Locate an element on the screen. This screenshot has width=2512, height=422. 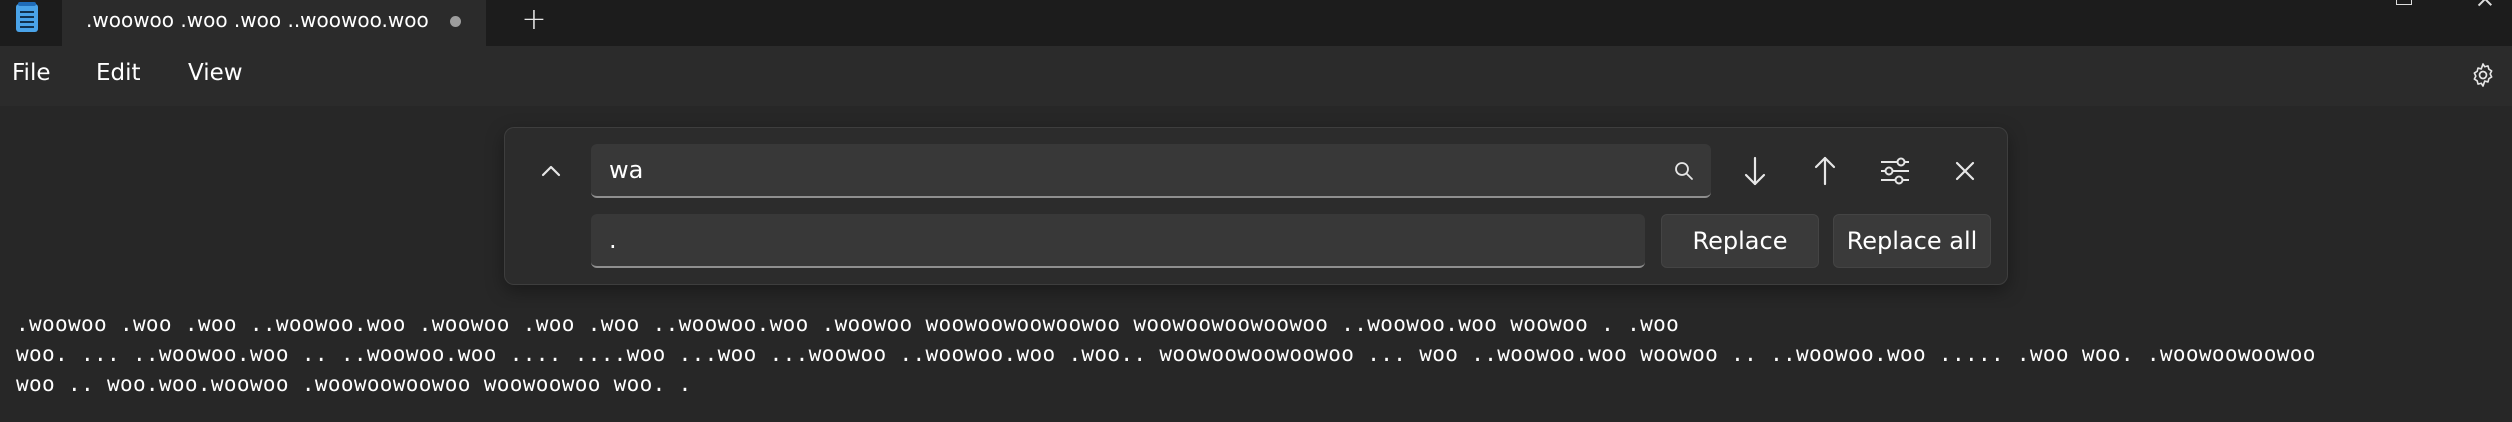
maximize-icon is located at coordinates (2404, 5).